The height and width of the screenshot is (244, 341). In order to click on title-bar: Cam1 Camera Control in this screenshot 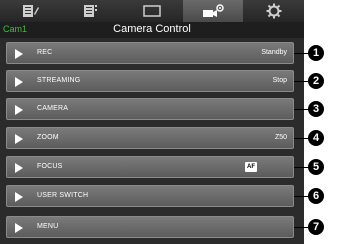, I will do `click(152, 30)`.